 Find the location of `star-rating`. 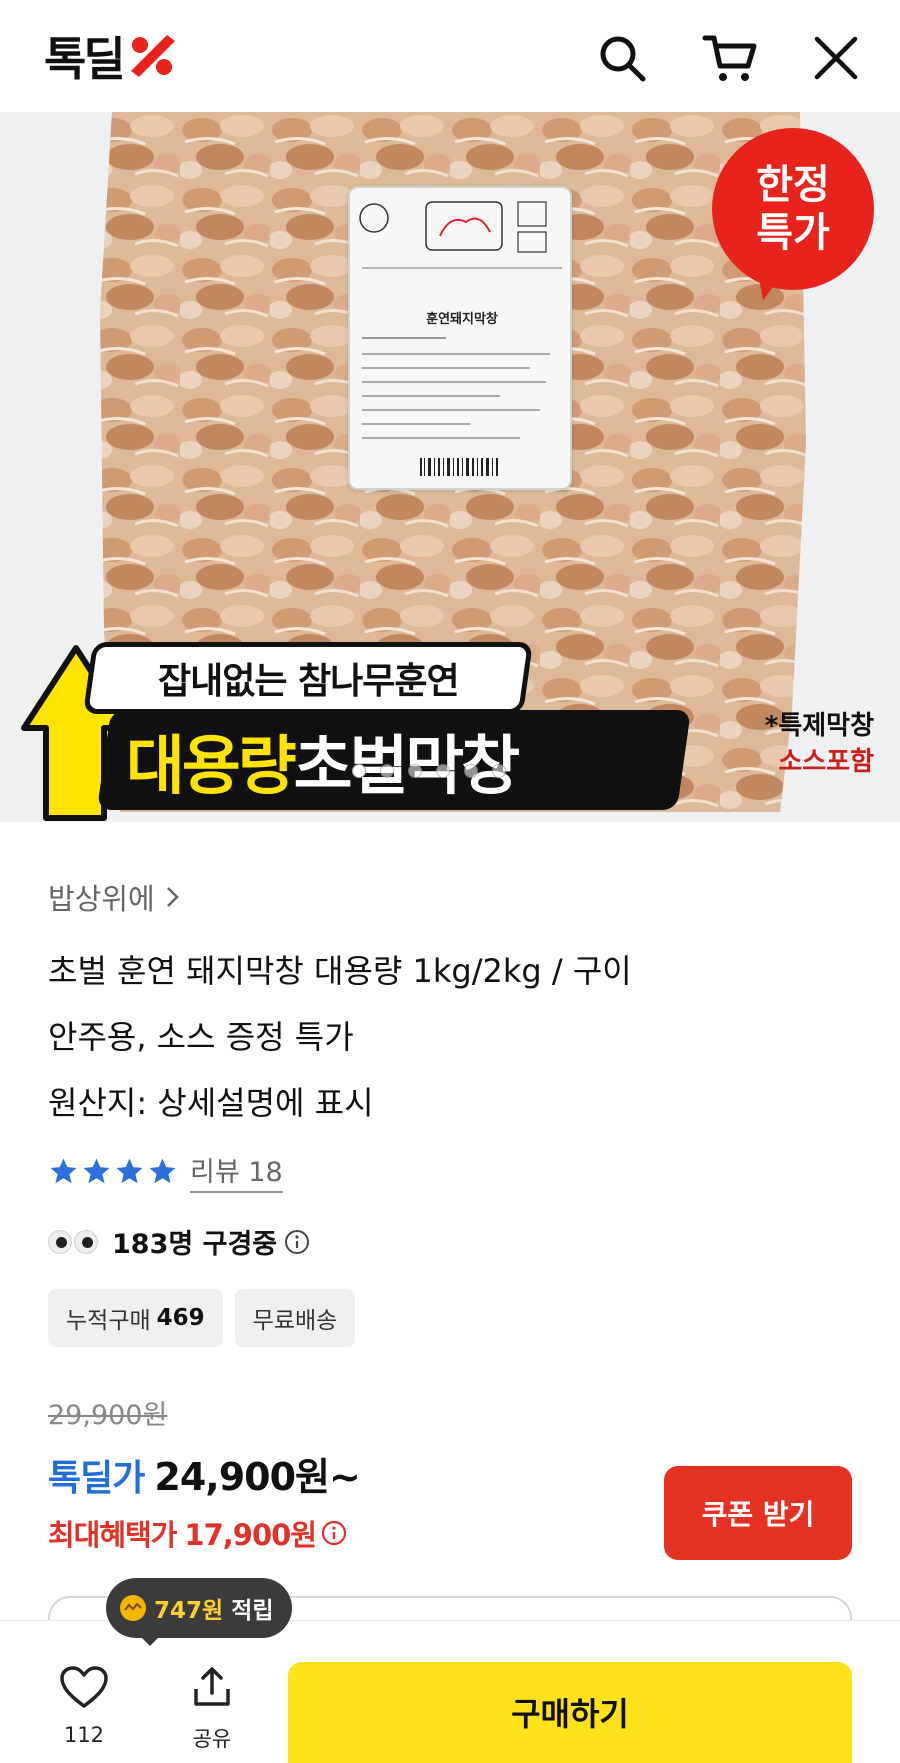

star-rating is located at coordinates (113, 1171).